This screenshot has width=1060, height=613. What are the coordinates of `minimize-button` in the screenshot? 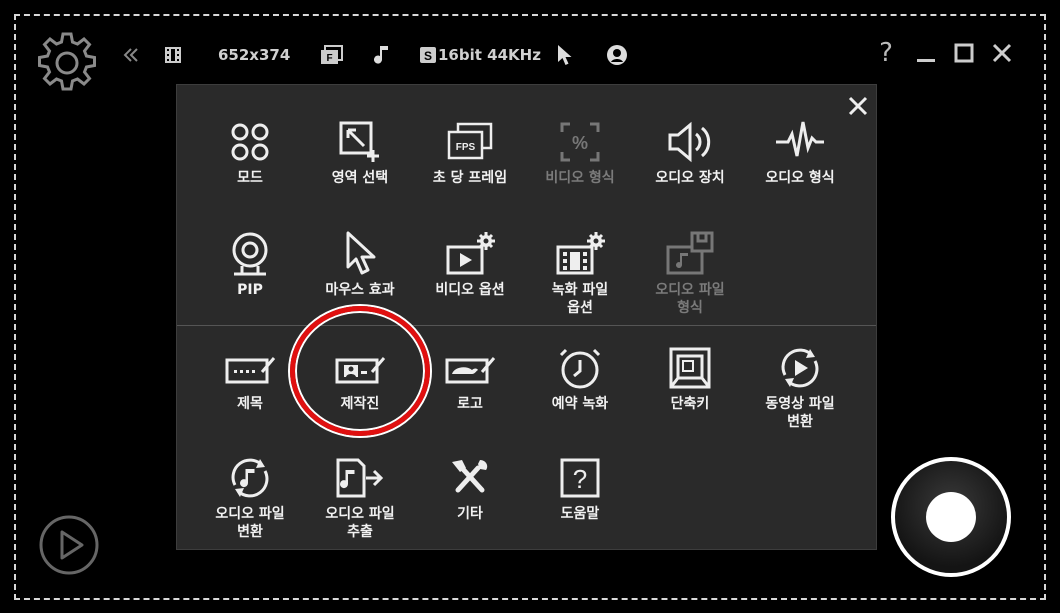 It's located at (926, 53).